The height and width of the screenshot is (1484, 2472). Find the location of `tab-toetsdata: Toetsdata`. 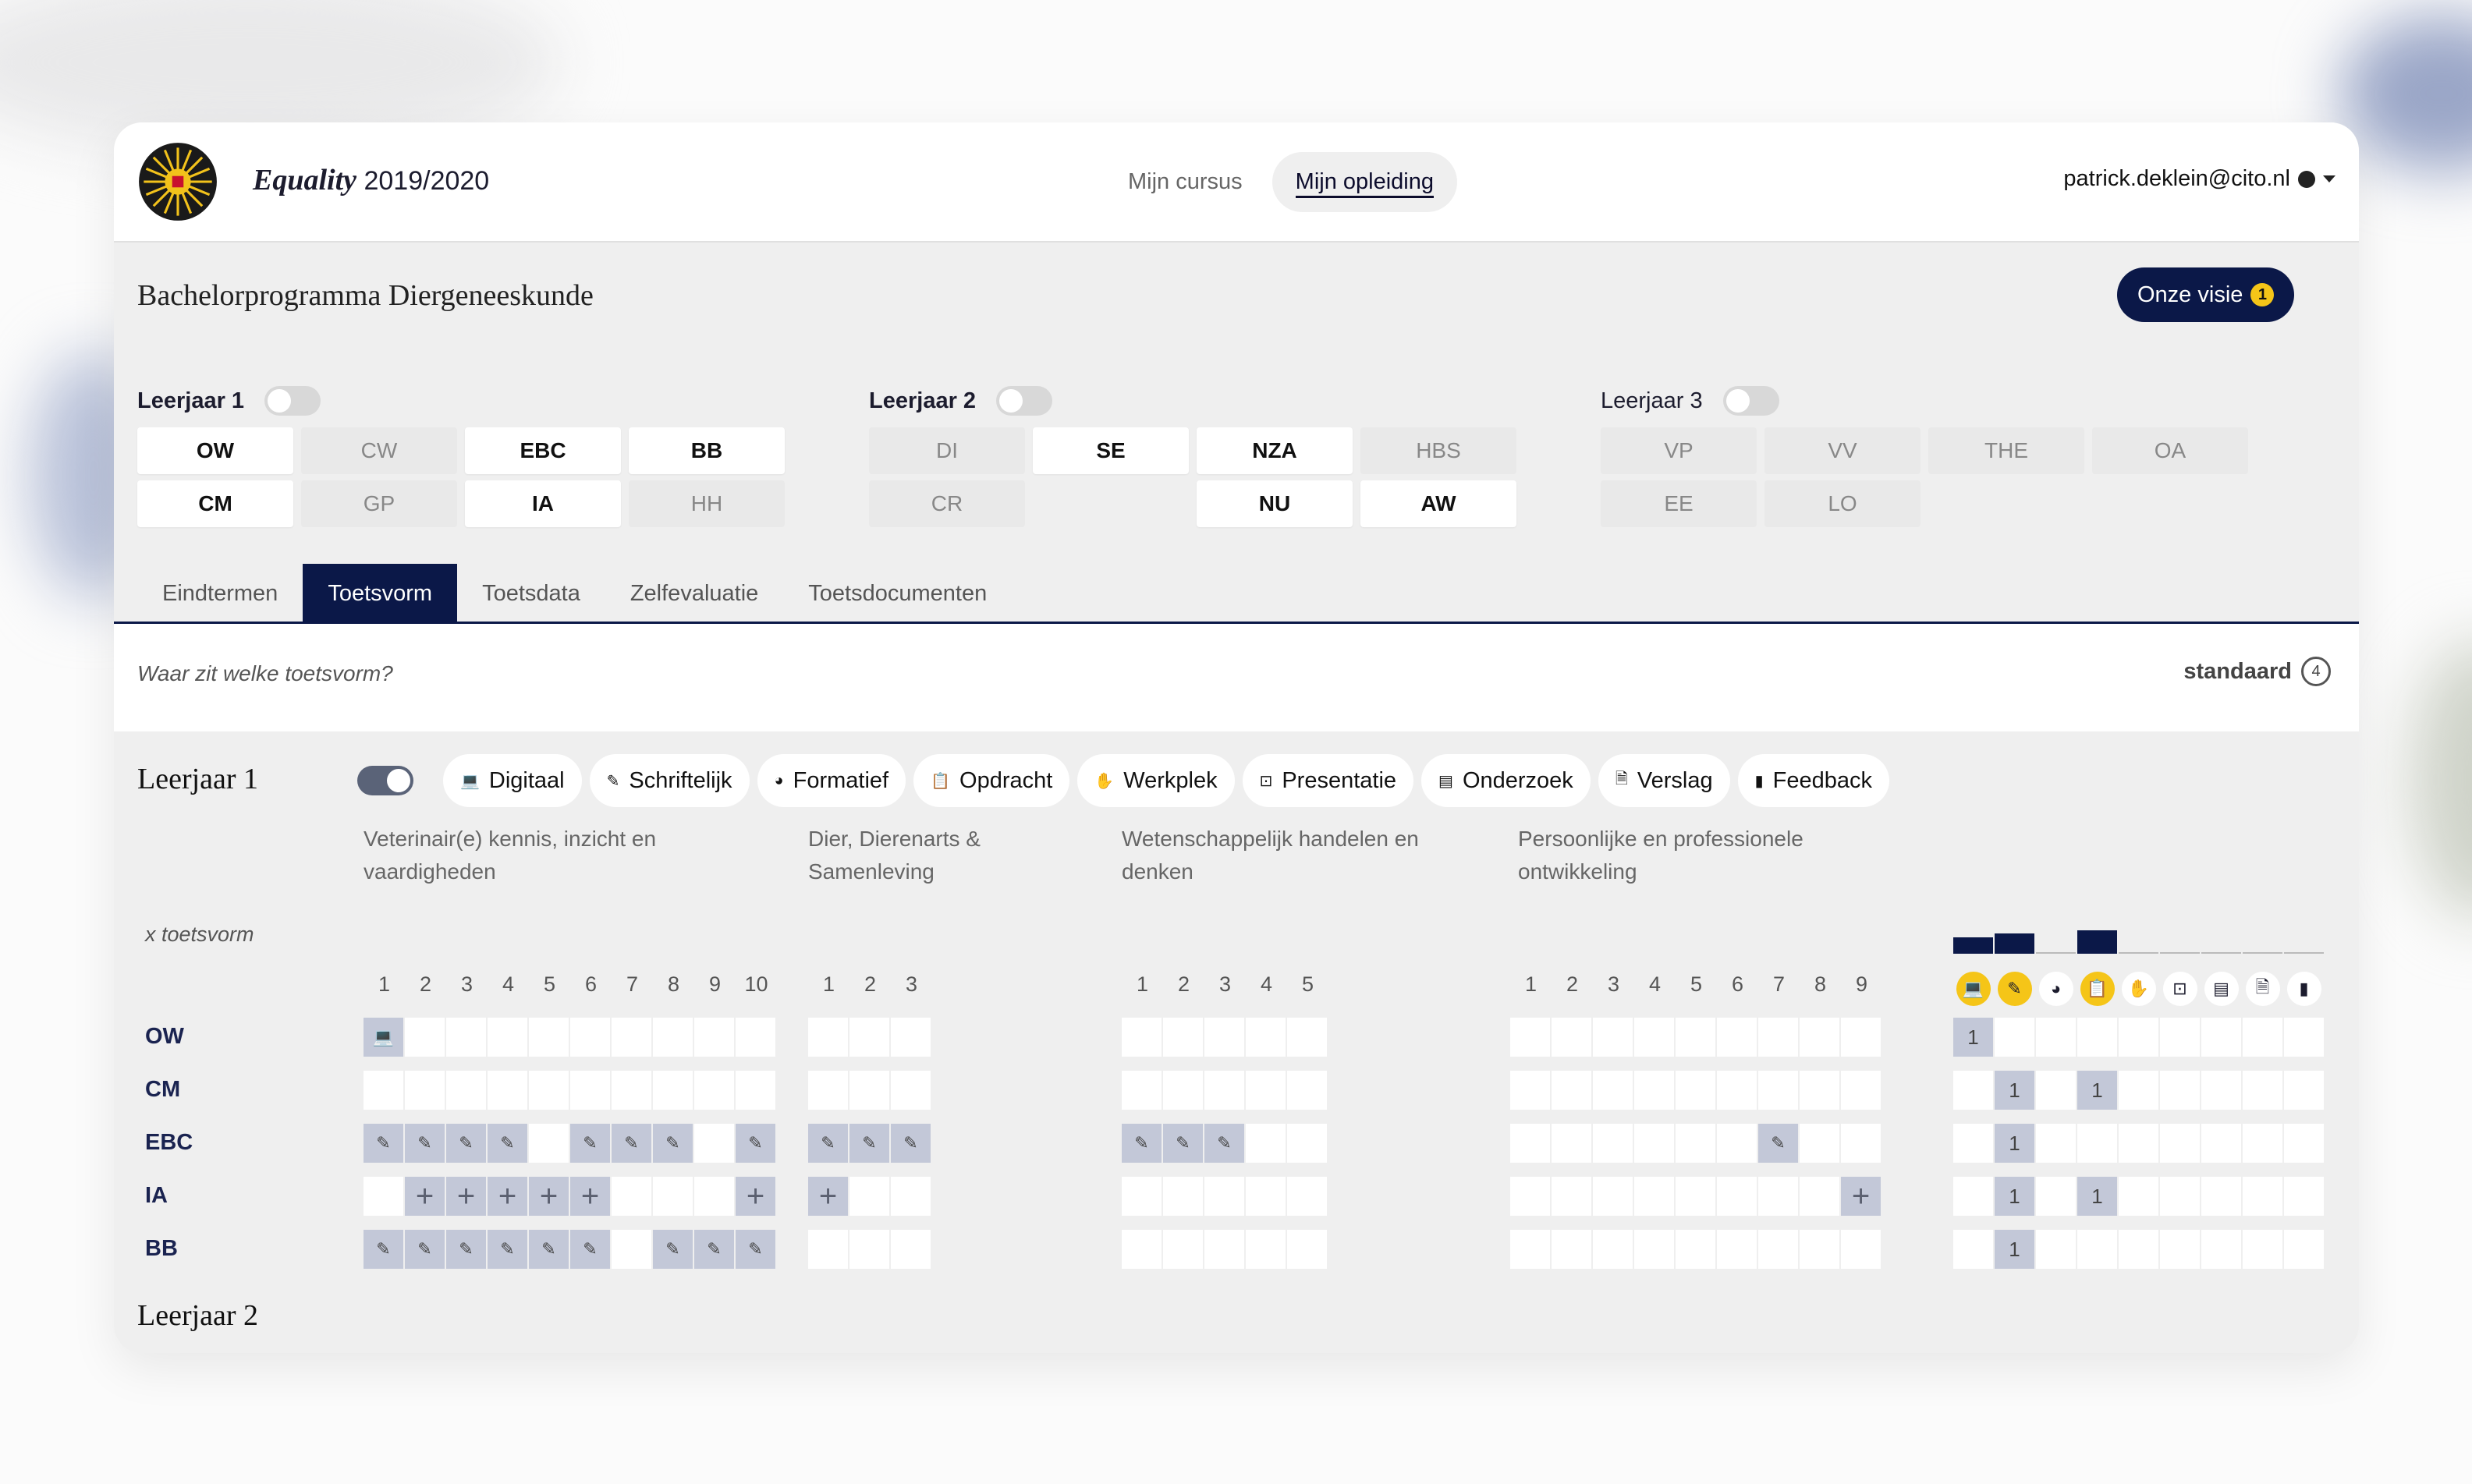

tab-toetsdata: Toetsdata is located at coordinates (531, 593).